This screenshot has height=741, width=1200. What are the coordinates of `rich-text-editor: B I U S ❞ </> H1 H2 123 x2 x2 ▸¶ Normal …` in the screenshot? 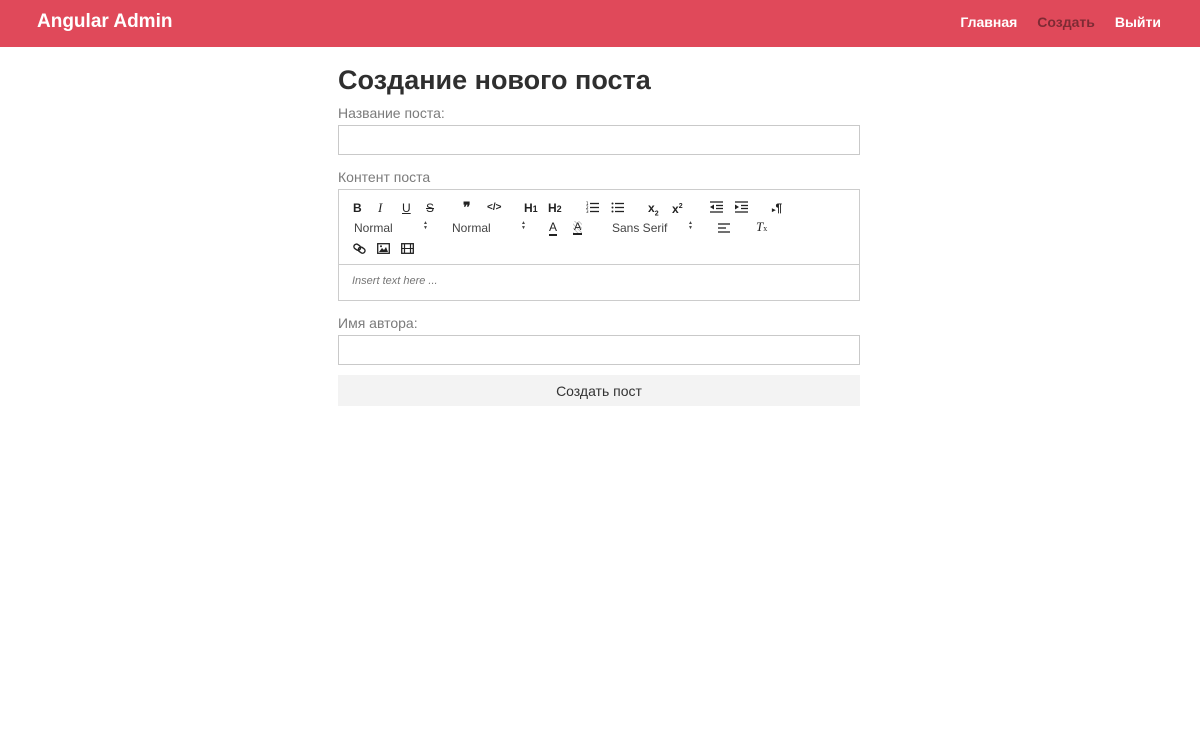 It's located at (599, 245).